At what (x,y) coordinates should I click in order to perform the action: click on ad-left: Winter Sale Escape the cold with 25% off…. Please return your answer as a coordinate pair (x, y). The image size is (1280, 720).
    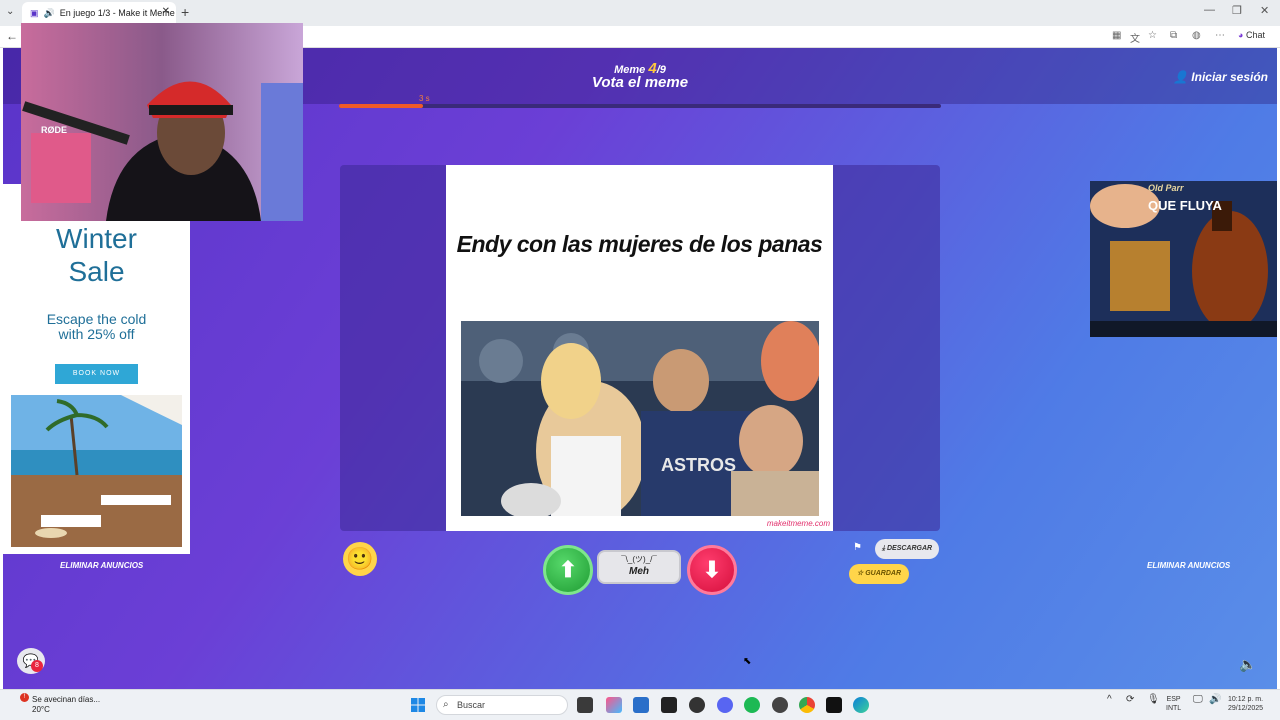
    Looking at the image, I should click on (96, 369).